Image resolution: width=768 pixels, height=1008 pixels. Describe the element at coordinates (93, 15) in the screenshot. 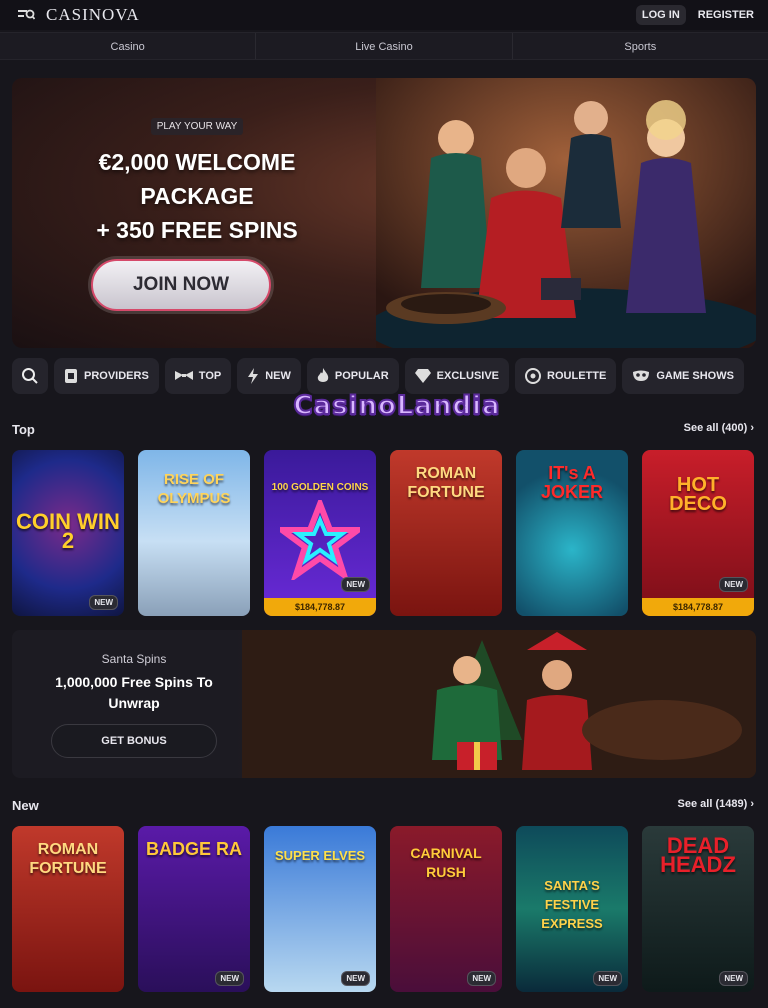

I see `brand-logo: CASINOVA` at that location.